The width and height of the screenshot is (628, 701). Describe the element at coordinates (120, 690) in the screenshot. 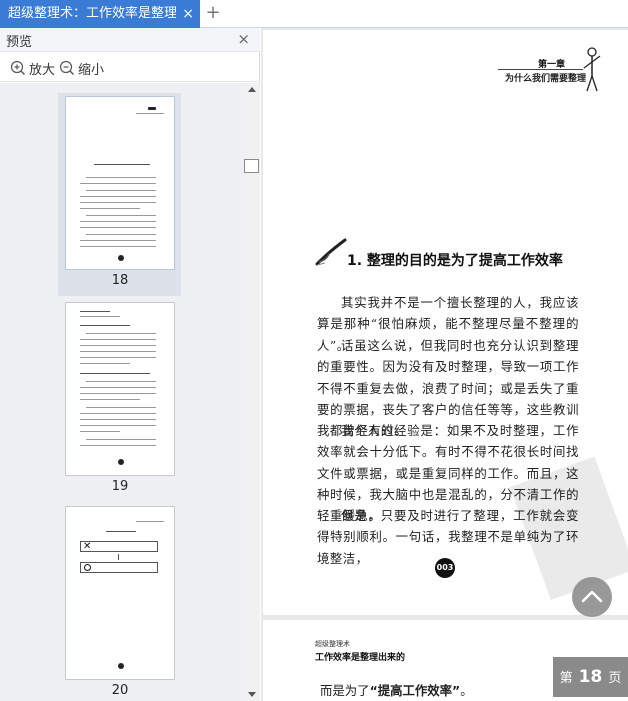

I see `thumbnail-label-20: 20` at that location.